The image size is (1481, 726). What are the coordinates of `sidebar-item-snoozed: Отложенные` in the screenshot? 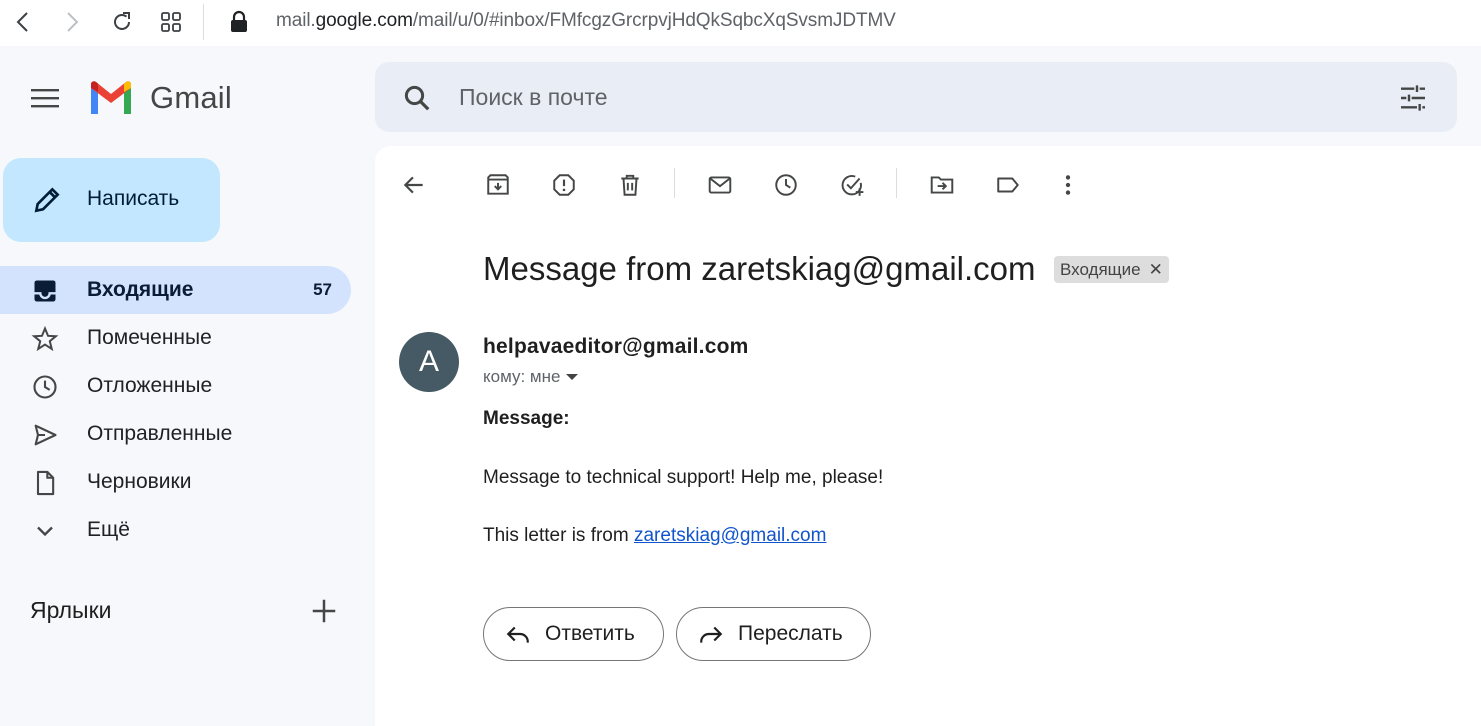 It's located at (175, 386).